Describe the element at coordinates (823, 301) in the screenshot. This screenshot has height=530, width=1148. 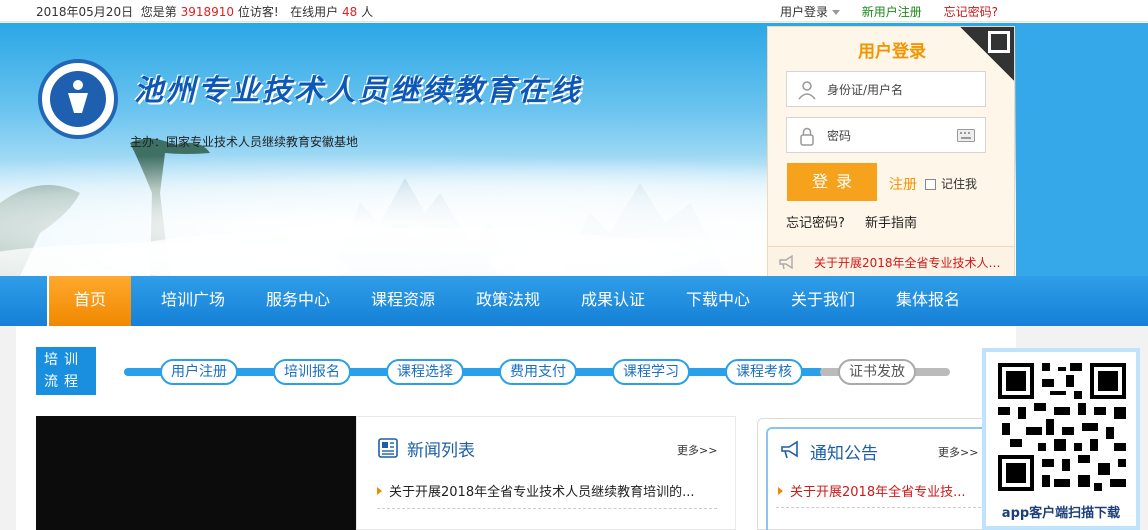
I see `nav-item-about-us: 关于我们` at that location.